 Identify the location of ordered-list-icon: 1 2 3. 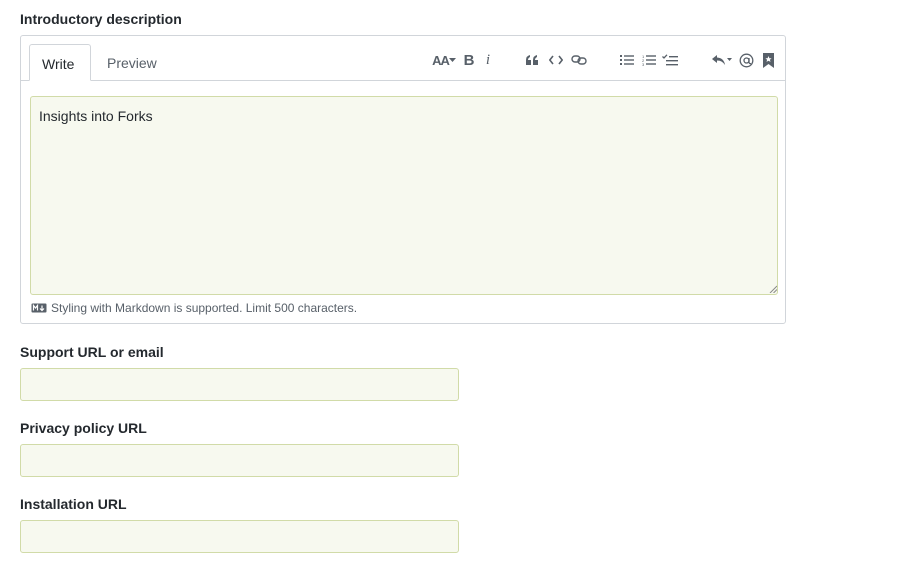
(649, 60).